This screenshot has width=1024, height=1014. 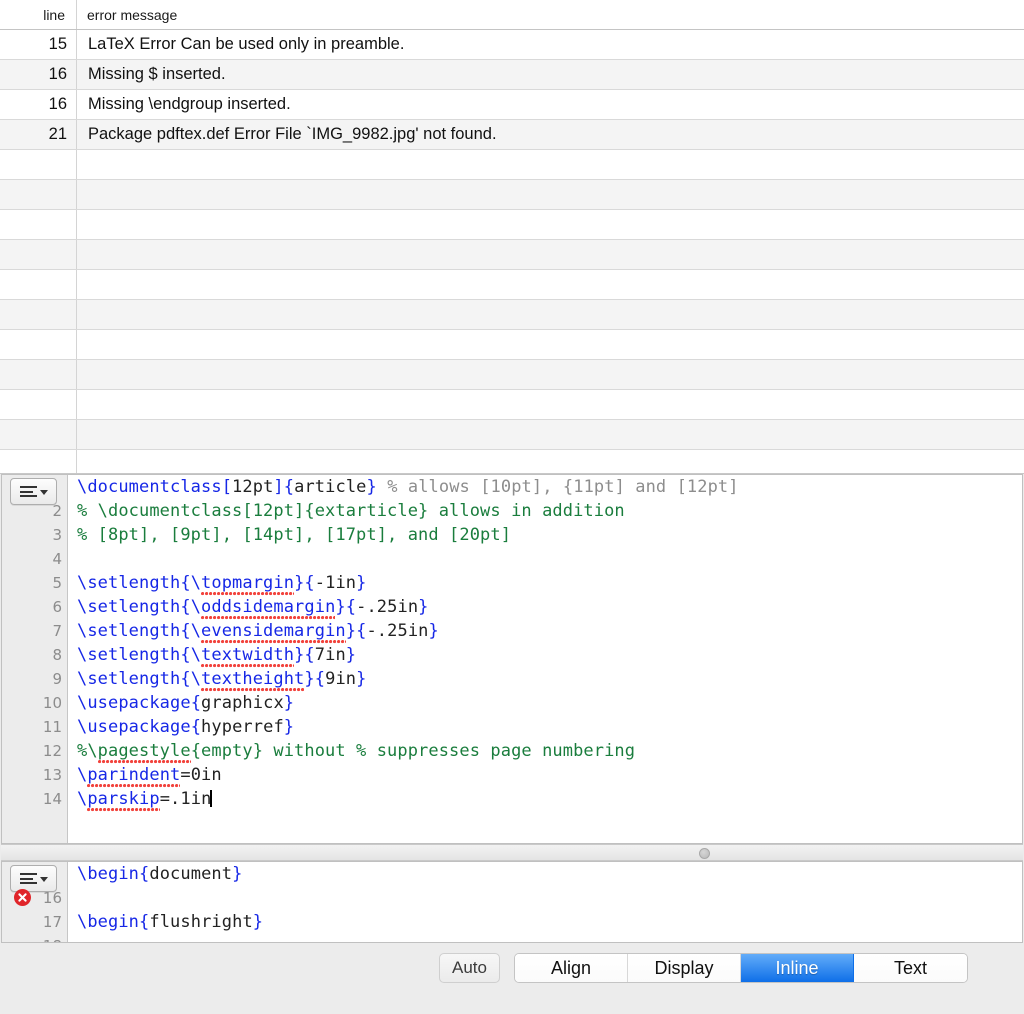 I want to click on code-line: \setlength{\textheight}{9in}, so click(x=549, y=679).